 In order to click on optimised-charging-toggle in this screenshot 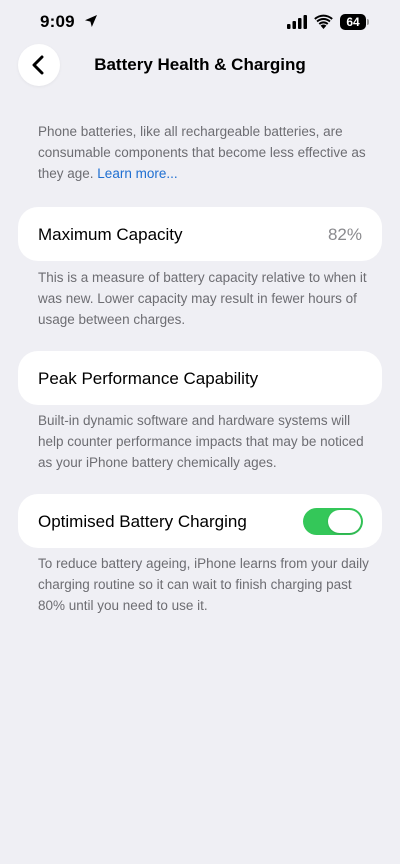, I will do `click(333, 521)`.